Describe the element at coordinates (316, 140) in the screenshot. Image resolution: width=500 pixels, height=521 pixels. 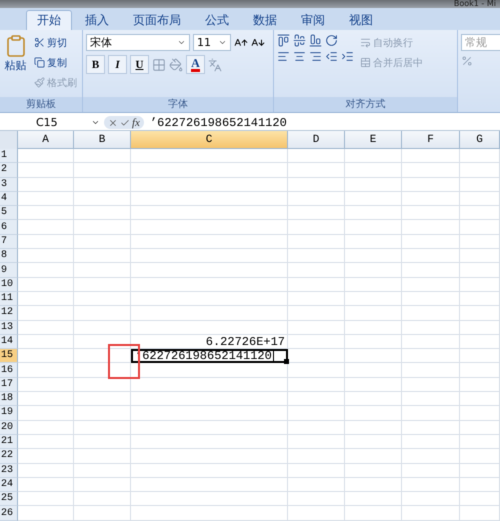
I see `column-header: D` at that location.